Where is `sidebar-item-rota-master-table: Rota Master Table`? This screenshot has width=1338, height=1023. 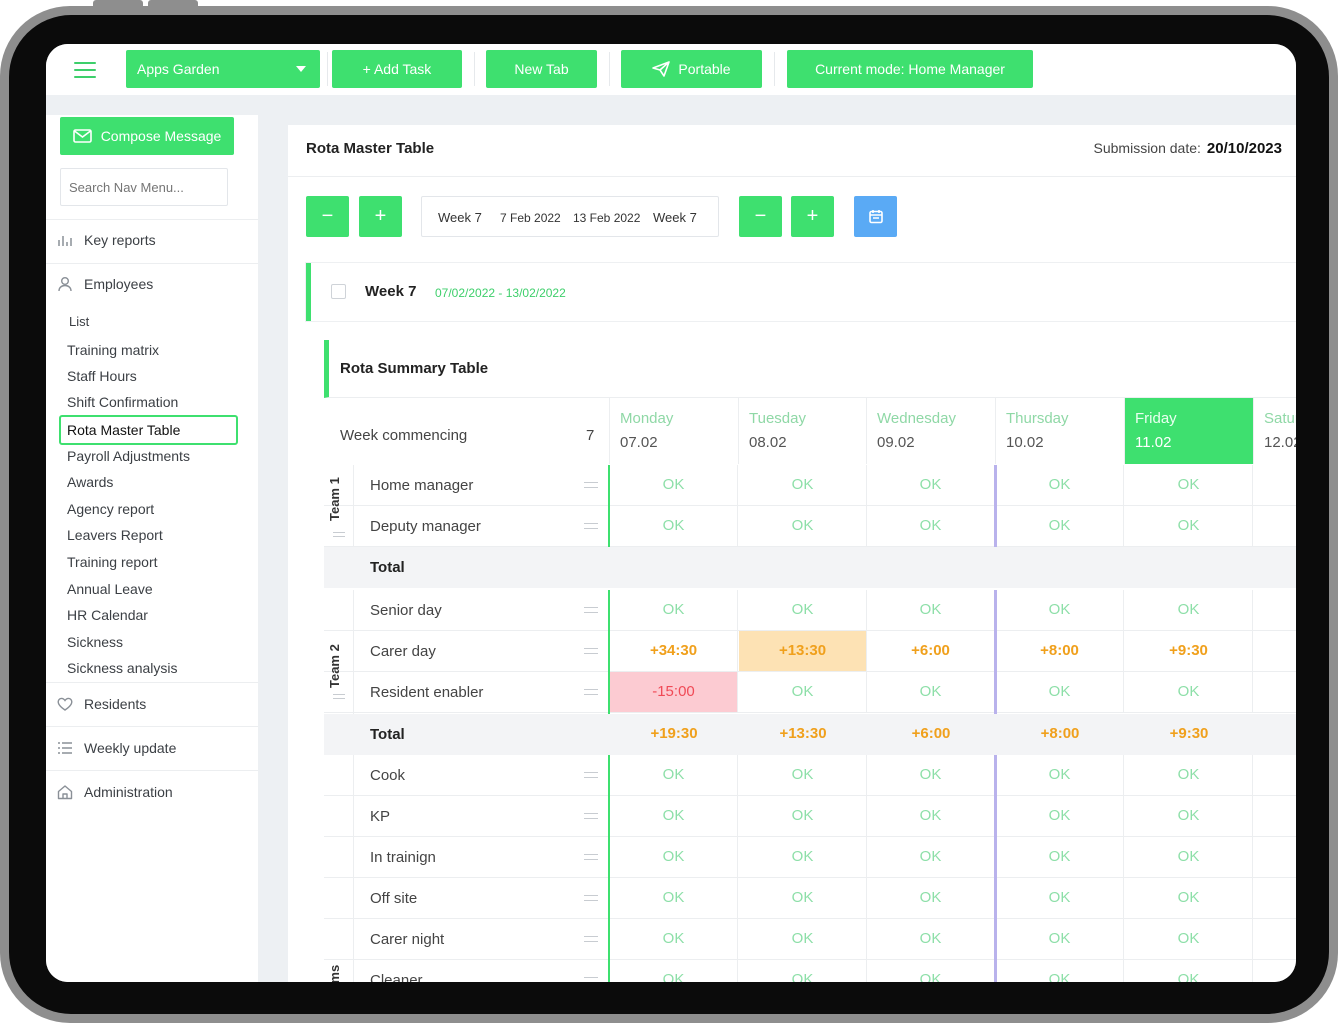 sidebar-item-rota-master-table: Rota Master Table is located at coordinates (148, 430).